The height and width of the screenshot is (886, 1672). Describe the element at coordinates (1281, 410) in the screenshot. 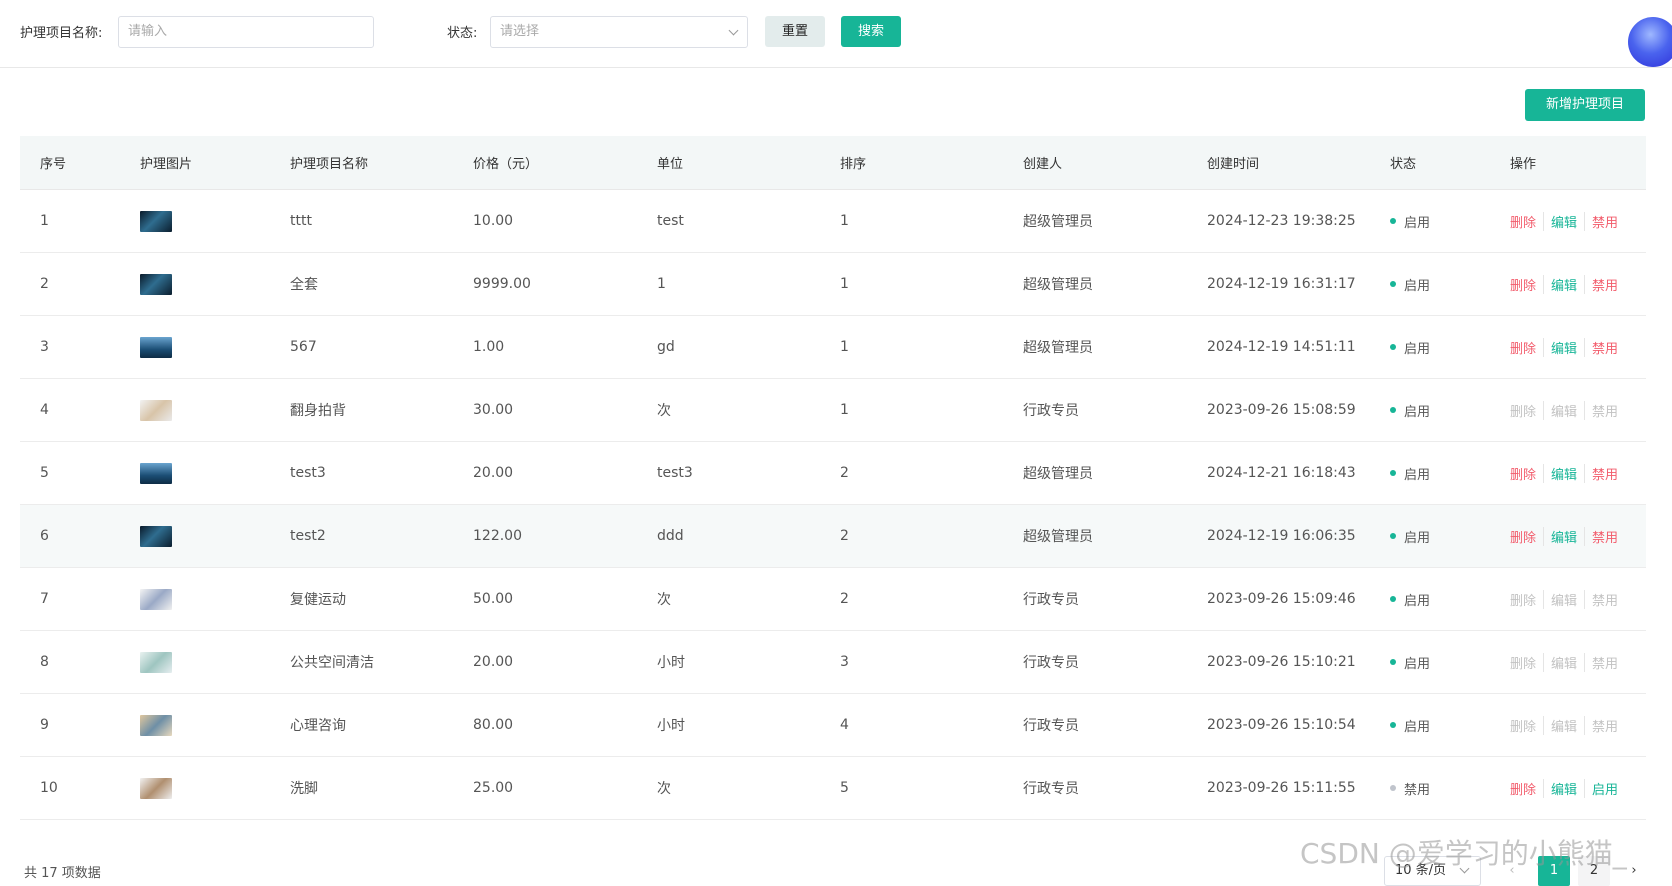

I see `cell-created-time: 2023-09-26 15:08:59` at that location.